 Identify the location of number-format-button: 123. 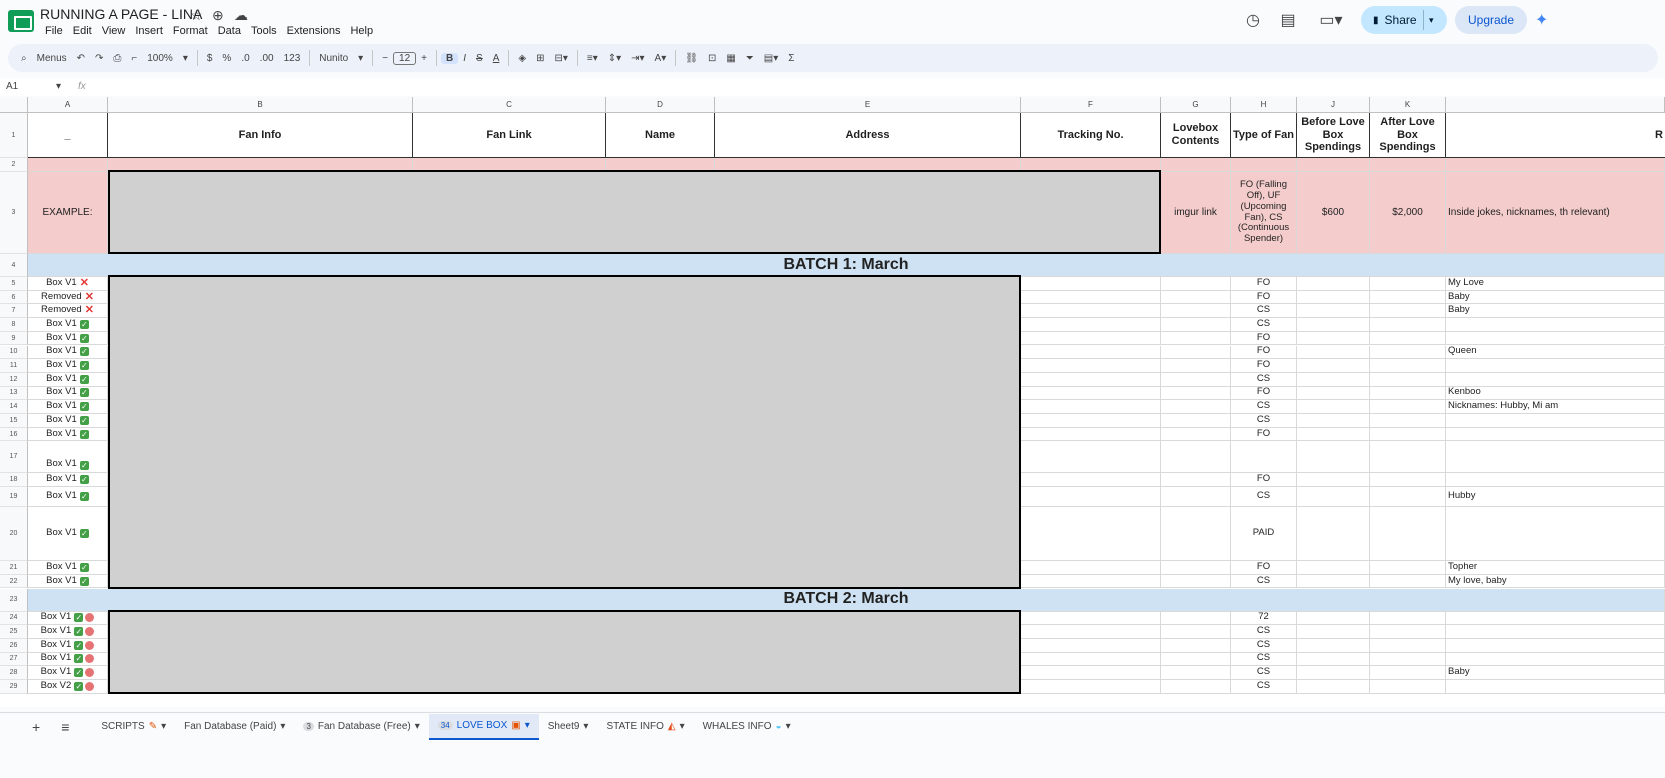
(292, 58).